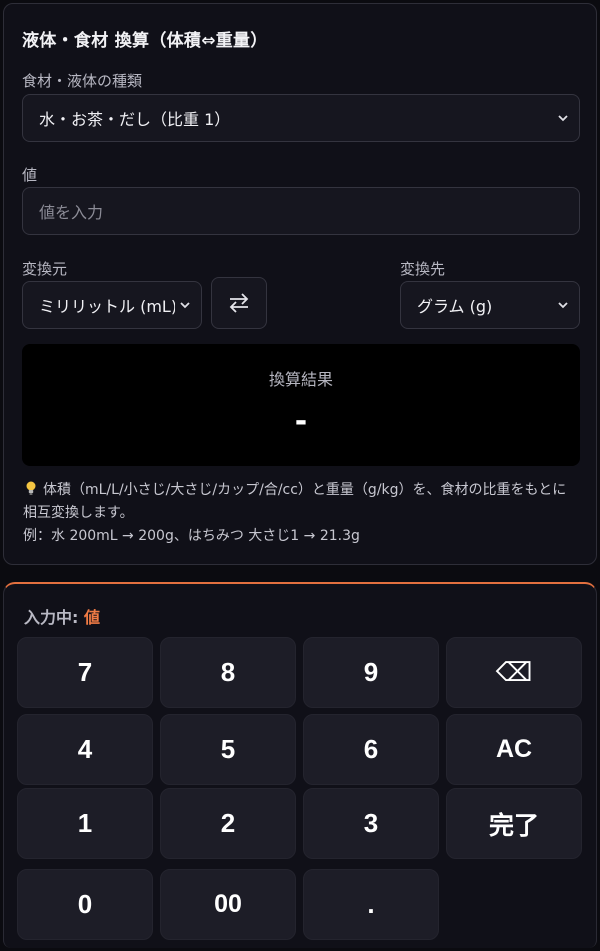  What do you see at coordinates (85, 672) in the screenshot?
I see `key-7: 7` at bounding box center [85, 672].